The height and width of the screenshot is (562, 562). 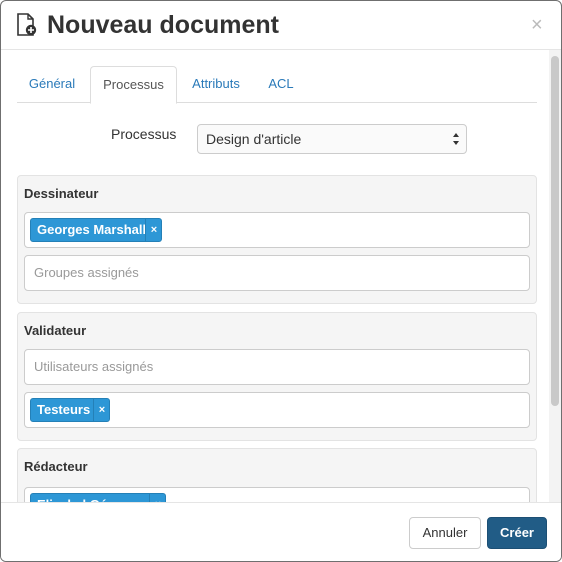 What do you see at coordinates (277, 494) in the screenshot?
I see `assigned-users-field: Elisabel Géraume ×` at bounding box center [277, 494].